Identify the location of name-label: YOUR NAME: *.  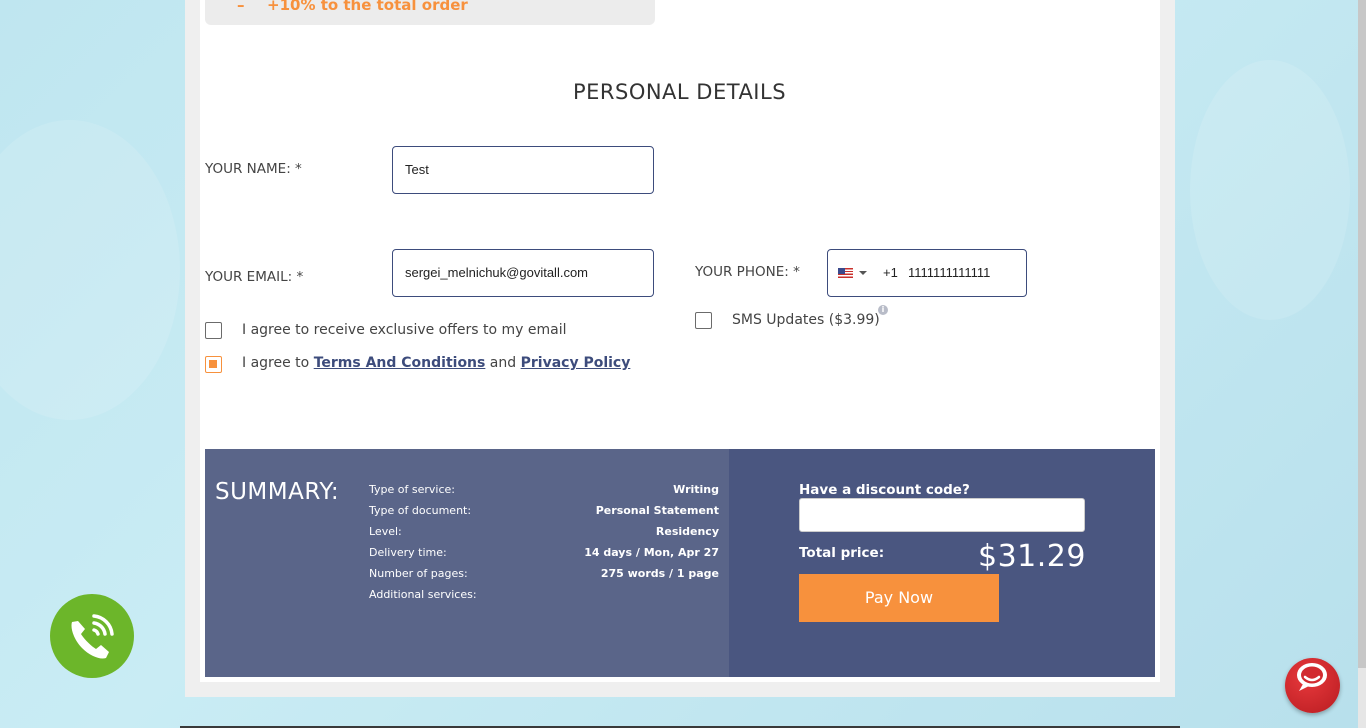
(253, 169).